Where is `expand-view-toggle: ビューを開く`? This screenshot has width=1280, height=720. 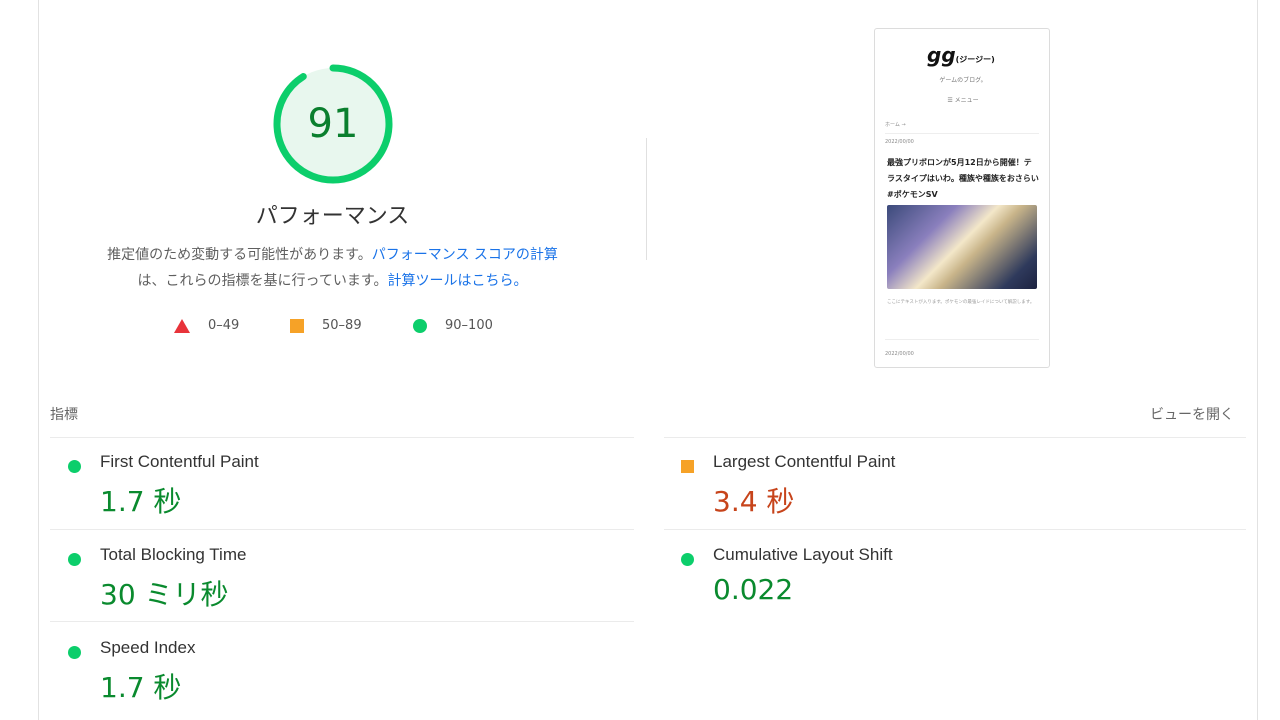 expand-view-toggle: ビューを開く is located at coordinates (1192, 414).